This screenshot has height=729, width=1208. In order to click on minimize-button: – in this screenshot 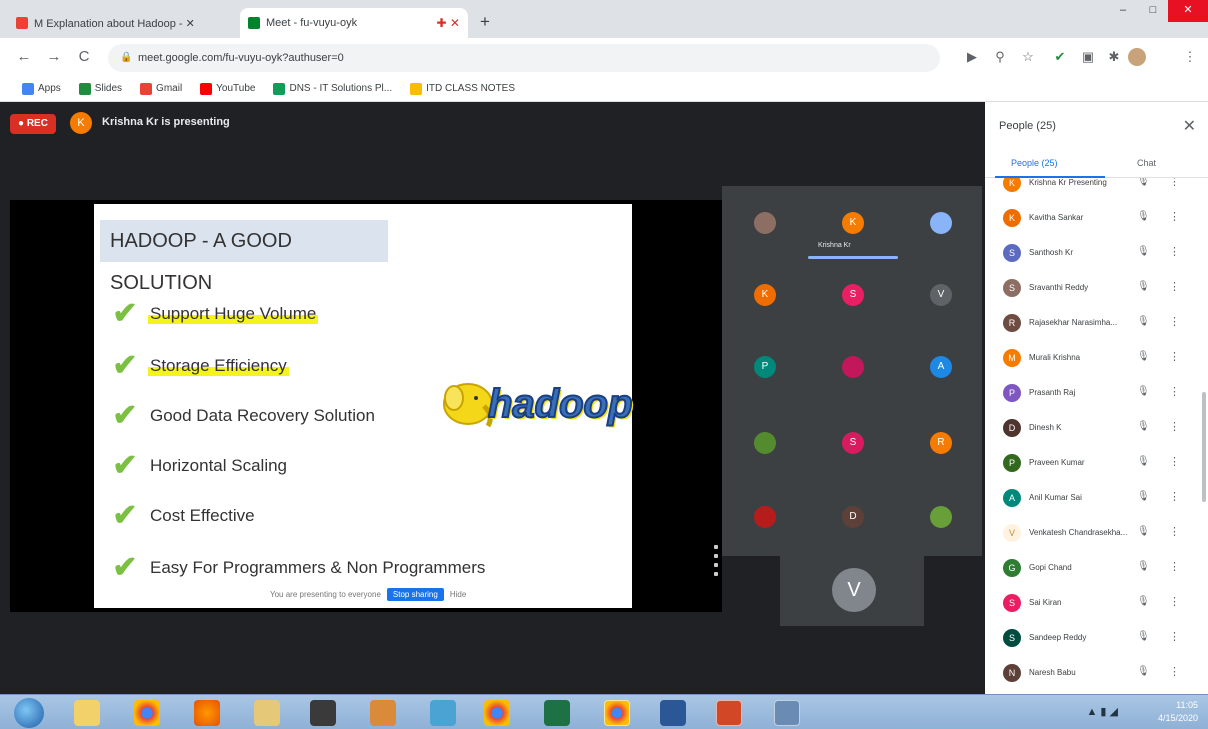, I will do `click(1123, 11)`.